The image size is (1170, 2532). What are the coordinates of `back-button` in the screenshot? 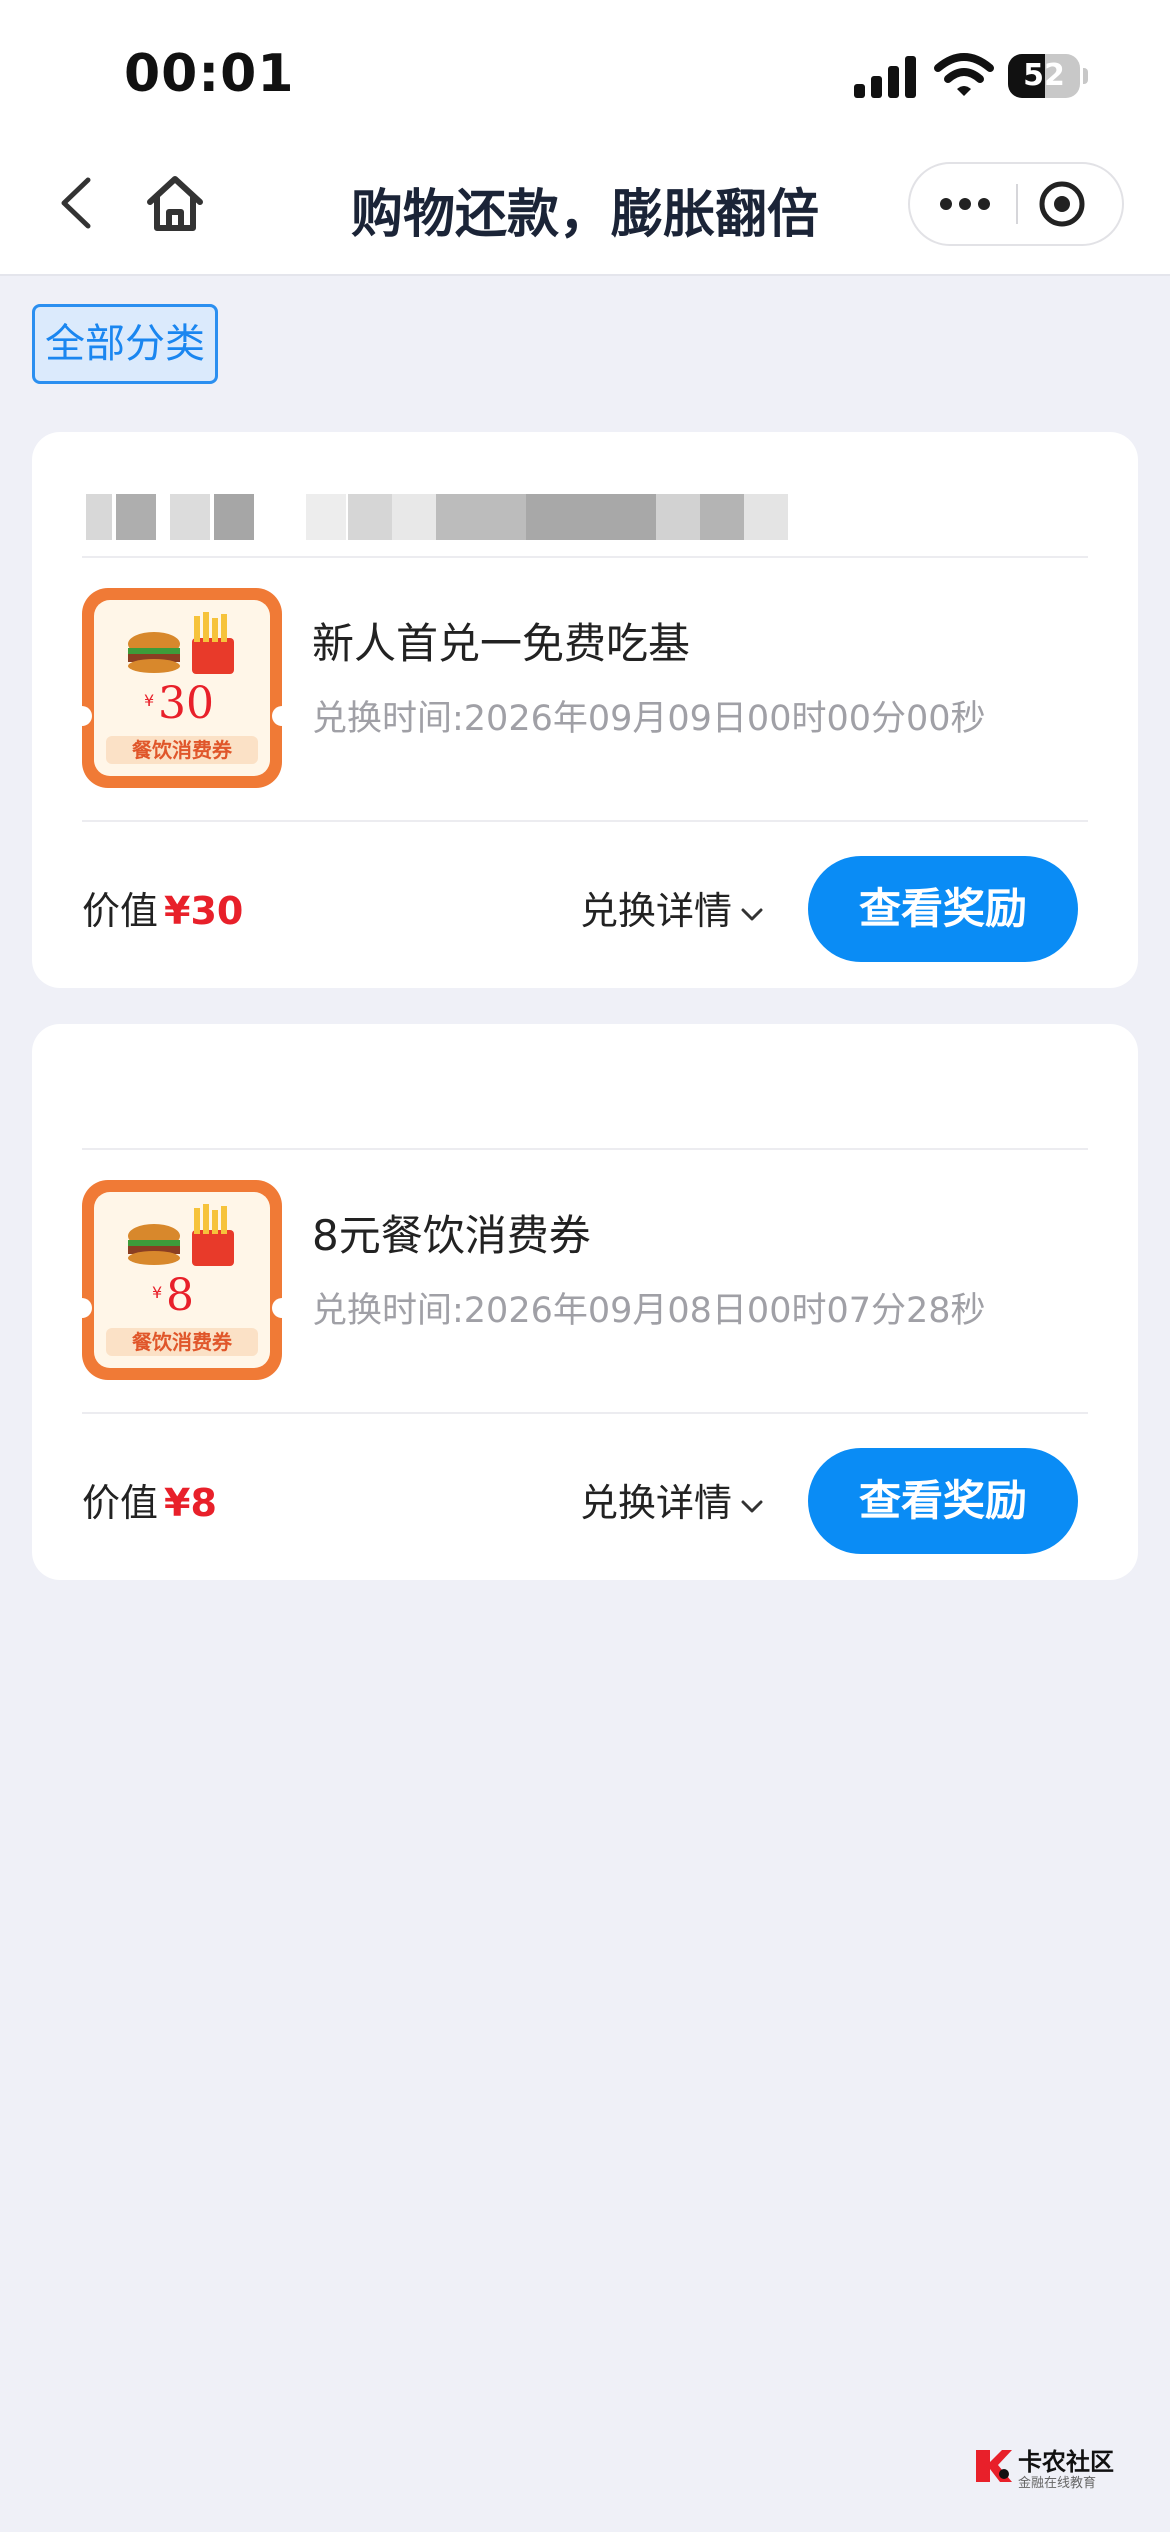 It's located at (77, 203).